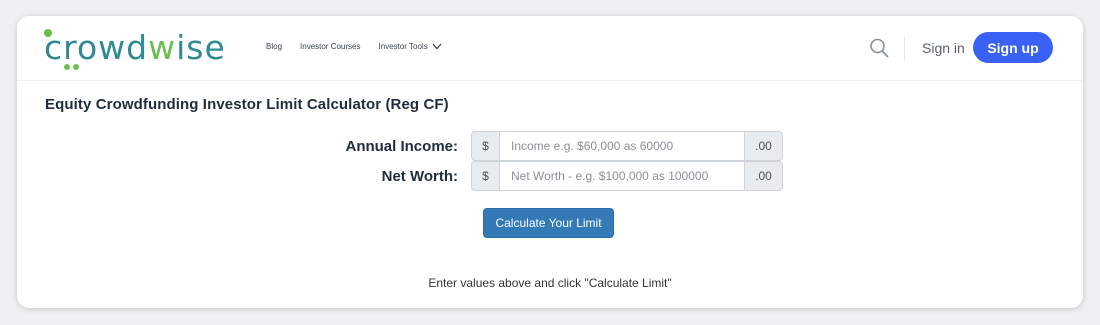  I want to click on crowdwise-logo: crowdwise, so click(144, 48).